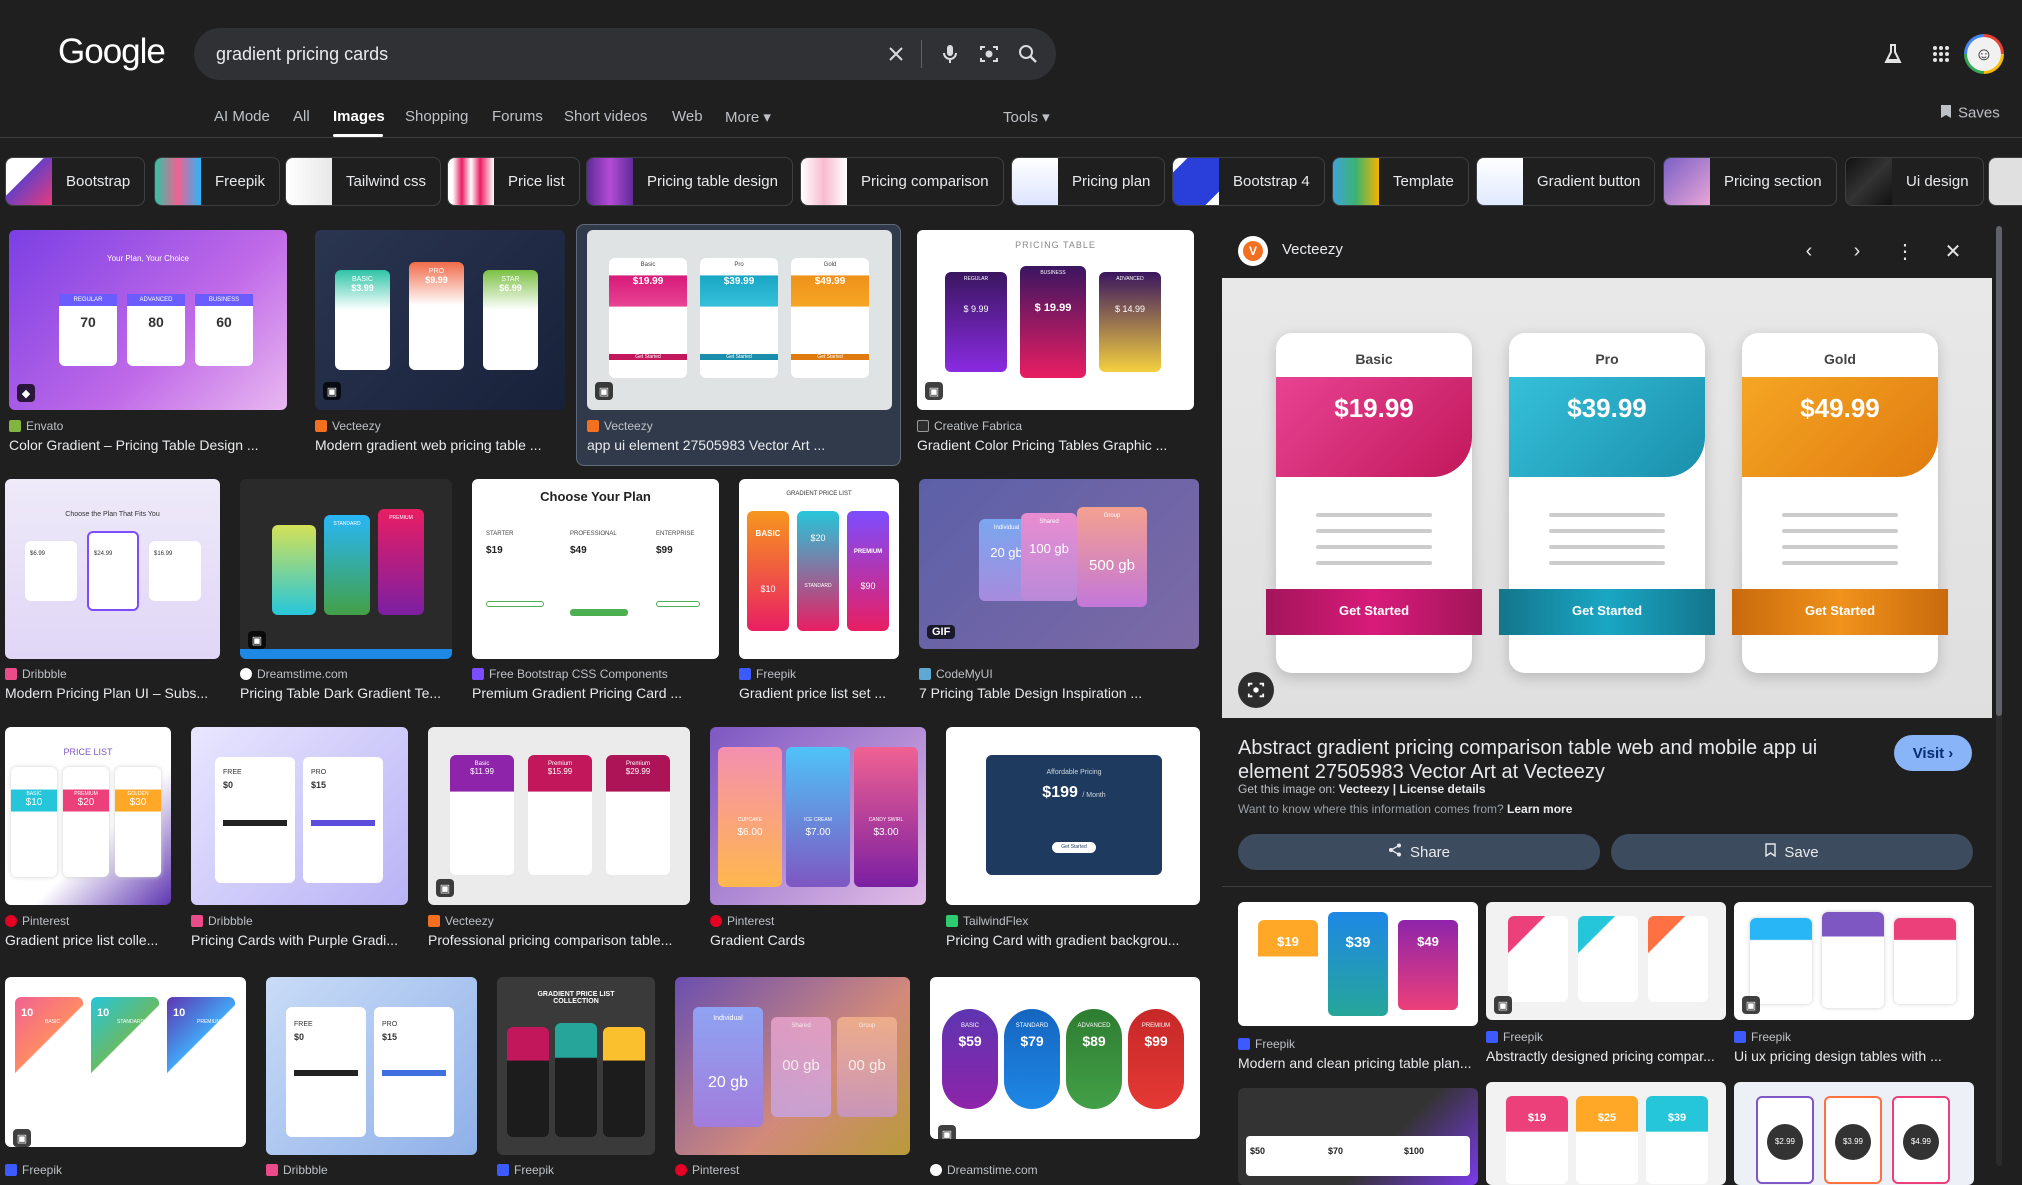 Image resolution: width=2022 pixels, height=1185 pixels. What do you see at coordinates (36, 426) in the screenshot?
I see `result-source: Envato` at bounding box center [36, 426].